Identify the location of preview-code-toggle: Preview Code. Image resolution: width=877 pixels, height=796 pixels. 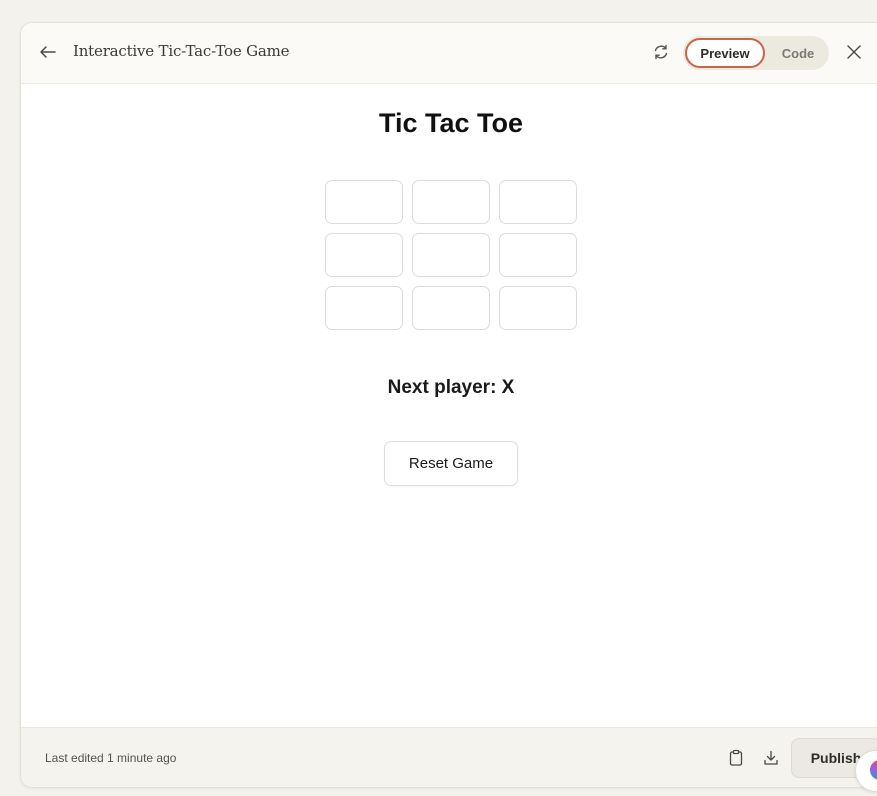
(756, 53).